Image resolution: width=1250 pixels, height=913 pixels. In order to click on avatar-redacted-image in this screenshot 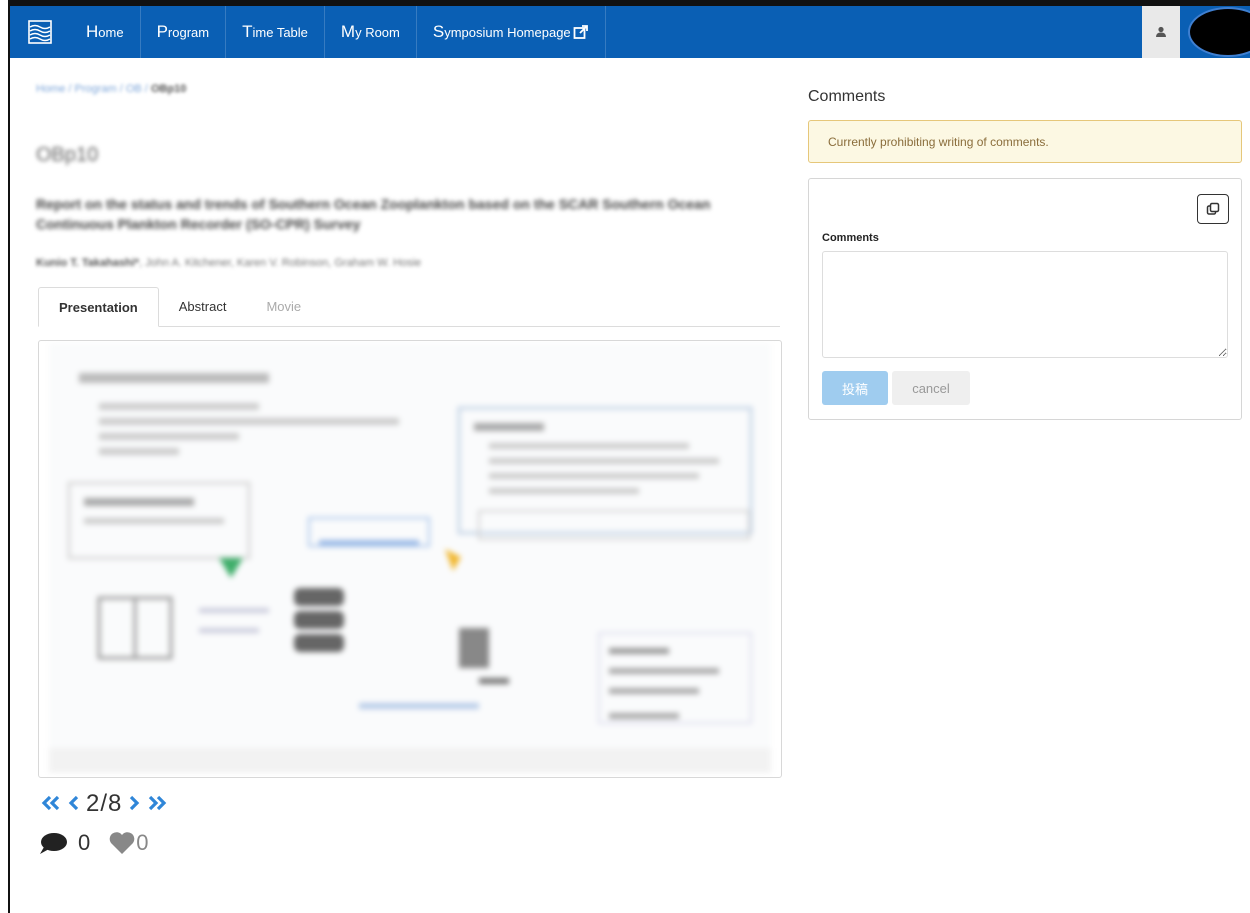, I will do `click(1219, 32)`.